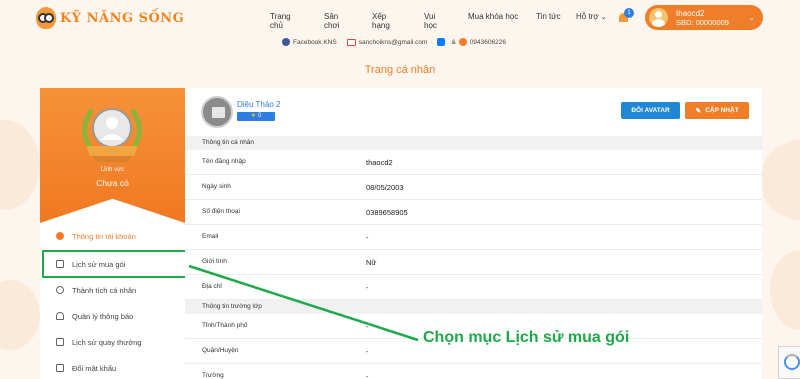  Describe the element at coordinates (526, 337) in the screenshot. I see `annotation-text: Chọn mục Lịch sử mua gói` at that location.